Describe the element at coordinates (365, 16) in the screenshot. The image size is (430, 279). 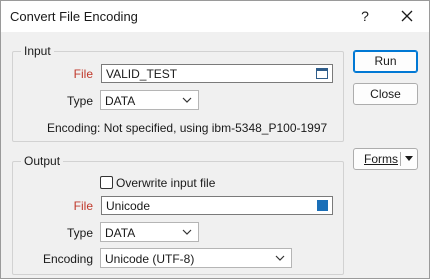
I see `help-button: ?` at that location.